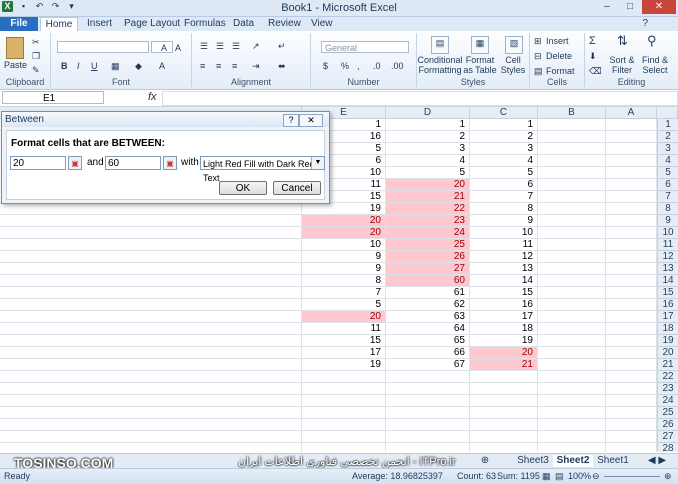  Describe the element at coordinates (236, 46) in the screenshot. I see `align-bottom-icon: ☰` at that location.